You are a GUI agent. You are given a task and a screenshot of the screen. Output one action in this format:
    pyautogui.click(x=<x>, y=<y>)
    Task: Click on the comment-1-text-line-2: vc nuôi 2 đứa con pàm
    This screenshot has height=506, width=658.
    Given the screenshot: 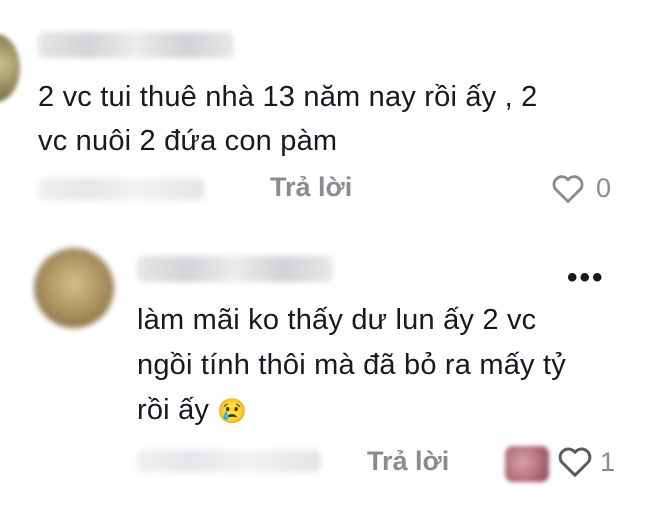 What is the action you would take?
    pyautogui.click(x=188, y=141)
    